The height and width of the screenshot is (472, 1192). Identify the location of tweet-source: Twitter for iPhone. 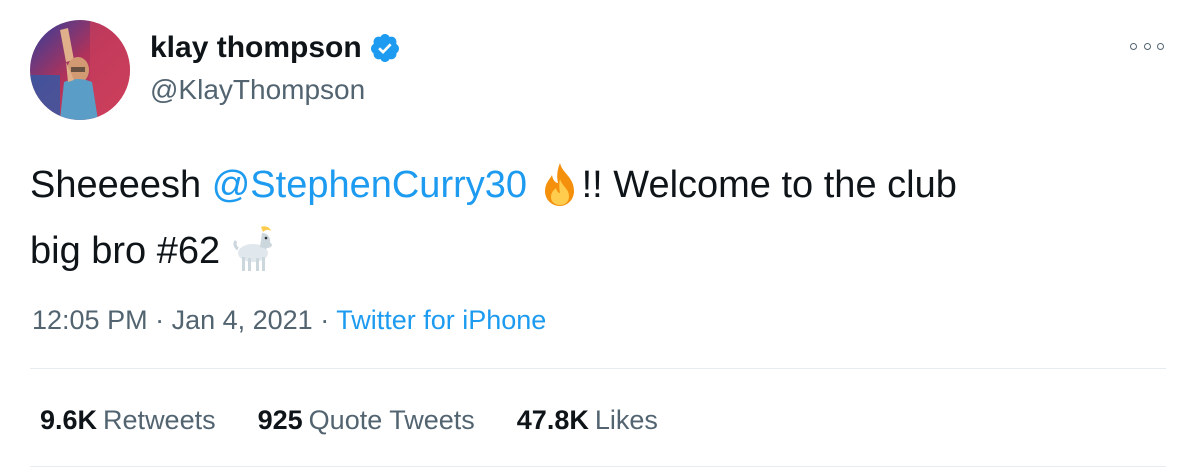
(441, 320).